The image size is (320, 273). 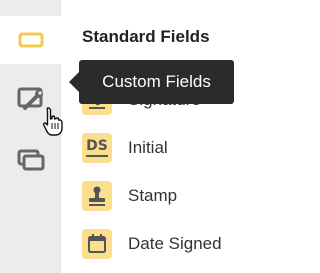 What do you see at coordinates (125, 148) in the screenshot?
I see `field-initial: DS Initial` at bounding box center [125, 148].